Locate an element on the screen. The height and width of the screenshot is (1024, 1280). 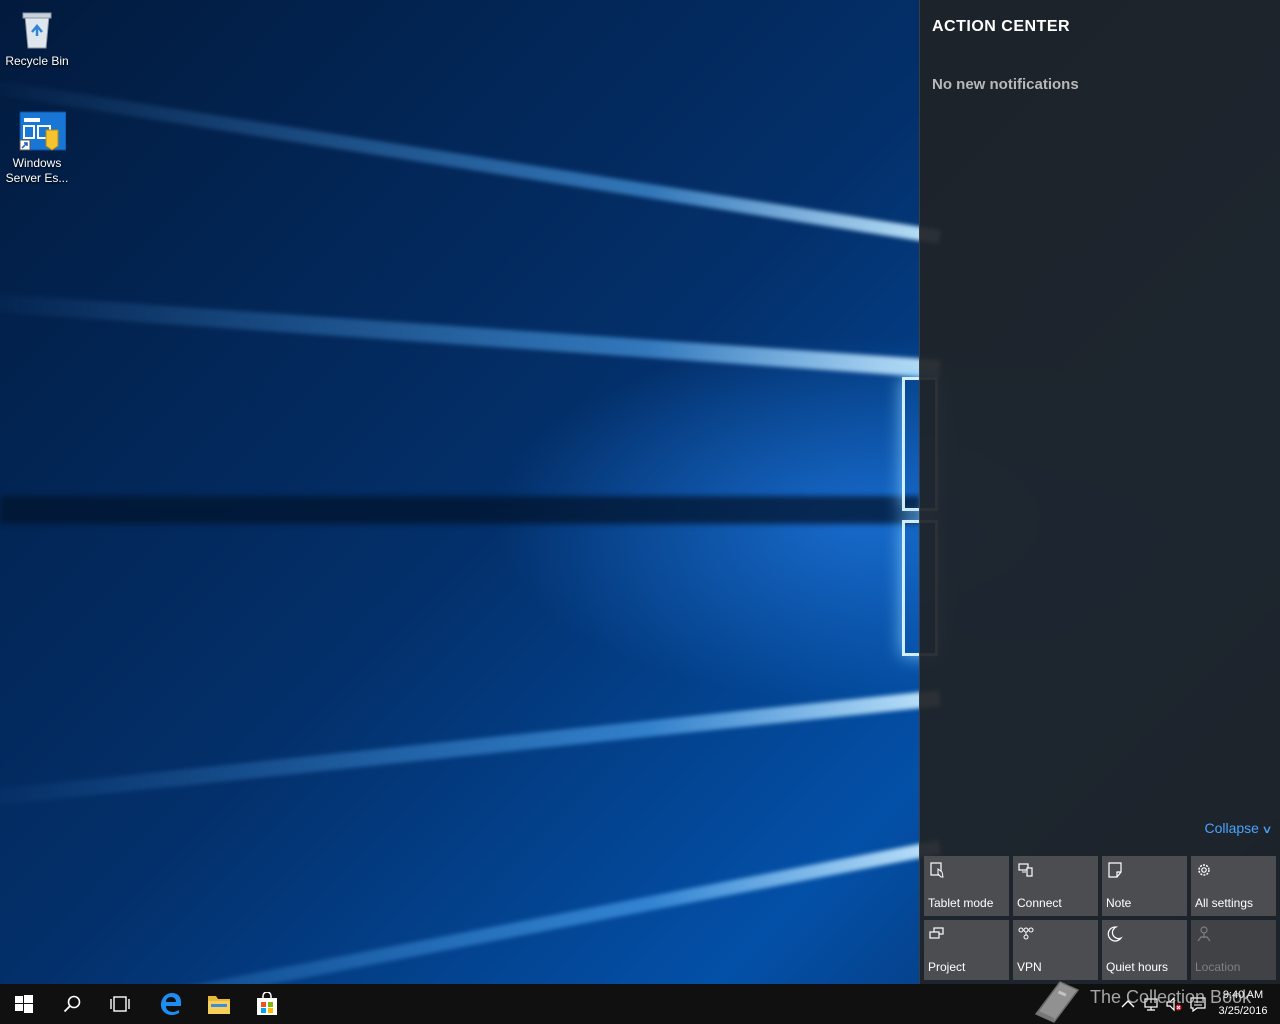
action-center-icon is located at coordinates (1198, 1004).